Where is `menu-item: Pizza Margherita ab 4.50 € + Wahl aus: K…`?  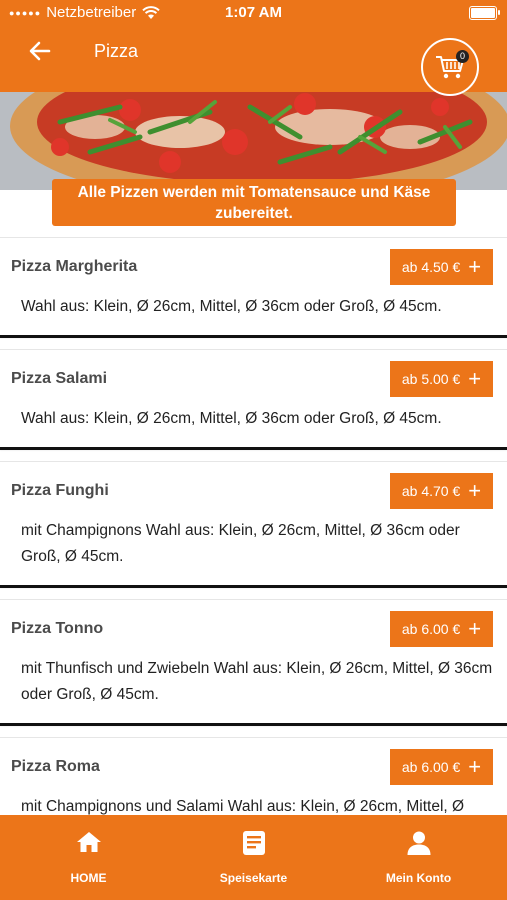
menu-item: Pizza Margherita ab 4.50 € + Wahl aus: K… is located at coordinates (253, 287).